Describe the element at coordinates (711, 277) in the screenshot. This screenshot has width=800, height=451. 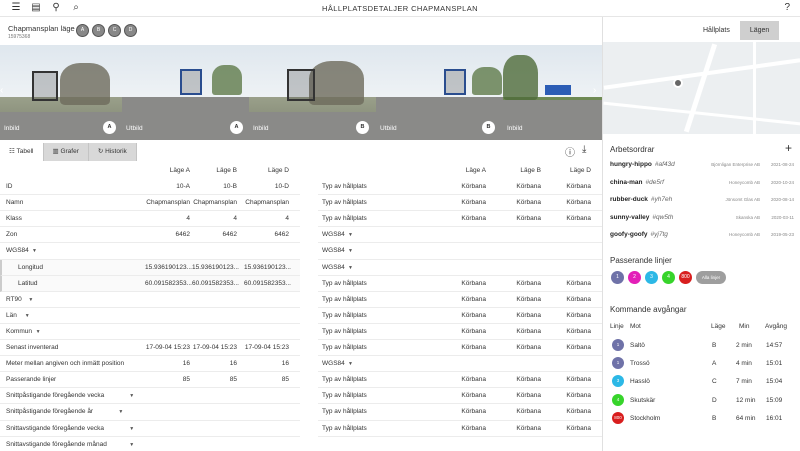
I see `all-lines-button: Alla linjer` at that location.